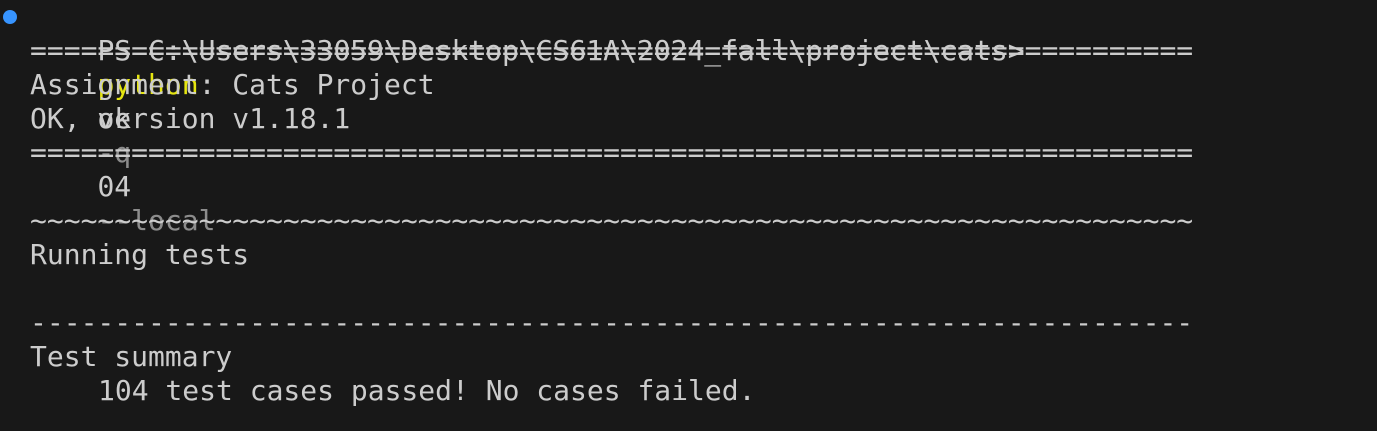  Describe the element at coordinates (131, 356) in the screenshot. I see `test-summary-title: Test summary` at that location.